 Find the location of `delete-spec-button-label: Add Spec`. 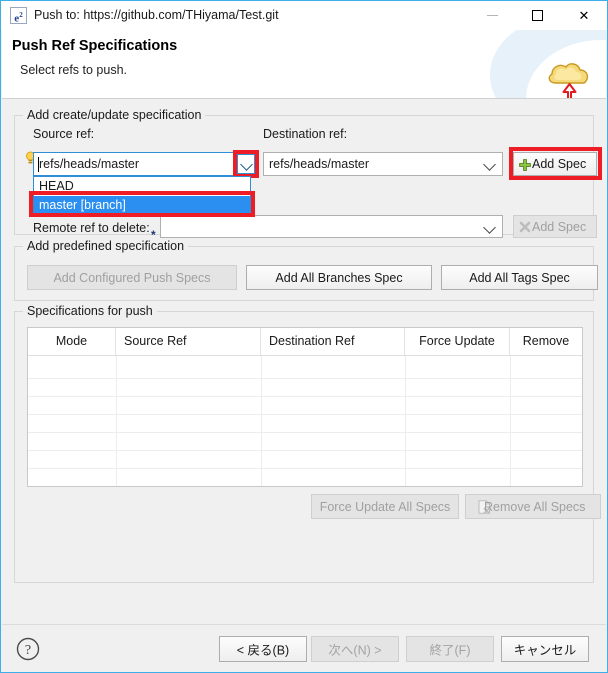

delete-spec-button-label: Add Spec is located at coordinates (559, 226).